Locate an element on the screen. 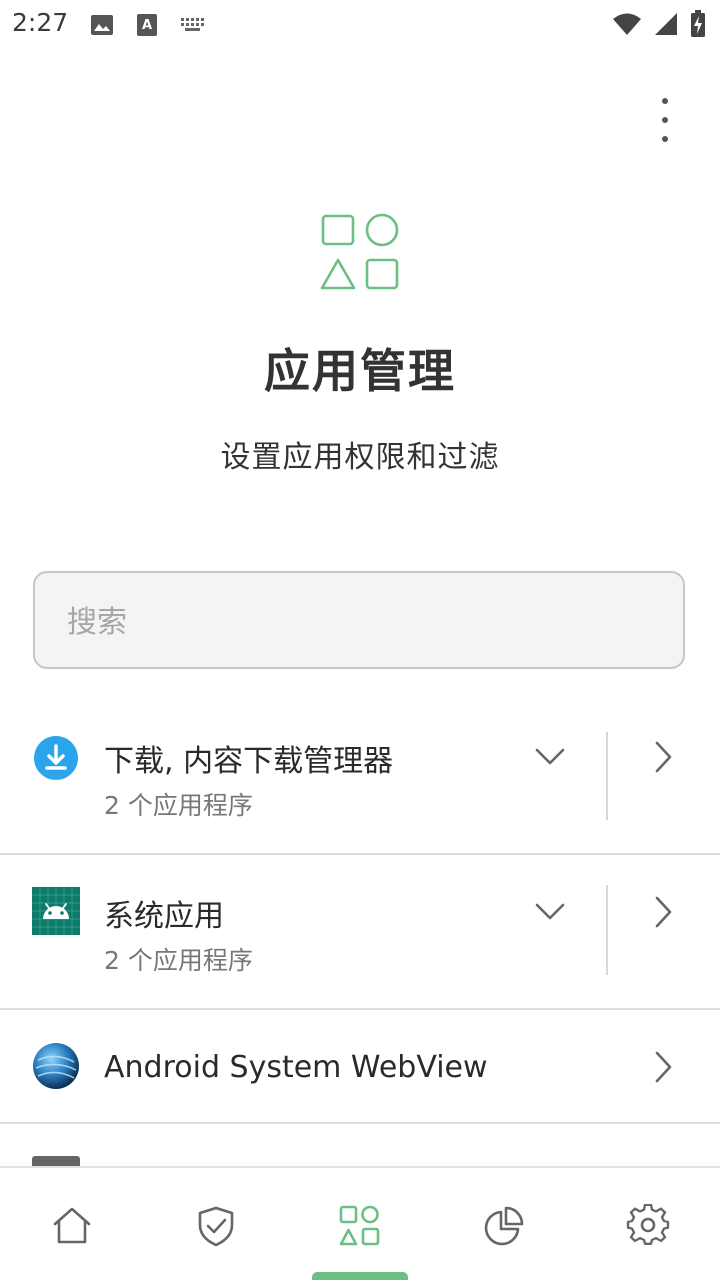 The image size is (720, 1280). search-input is located at coordinates (357, 622).